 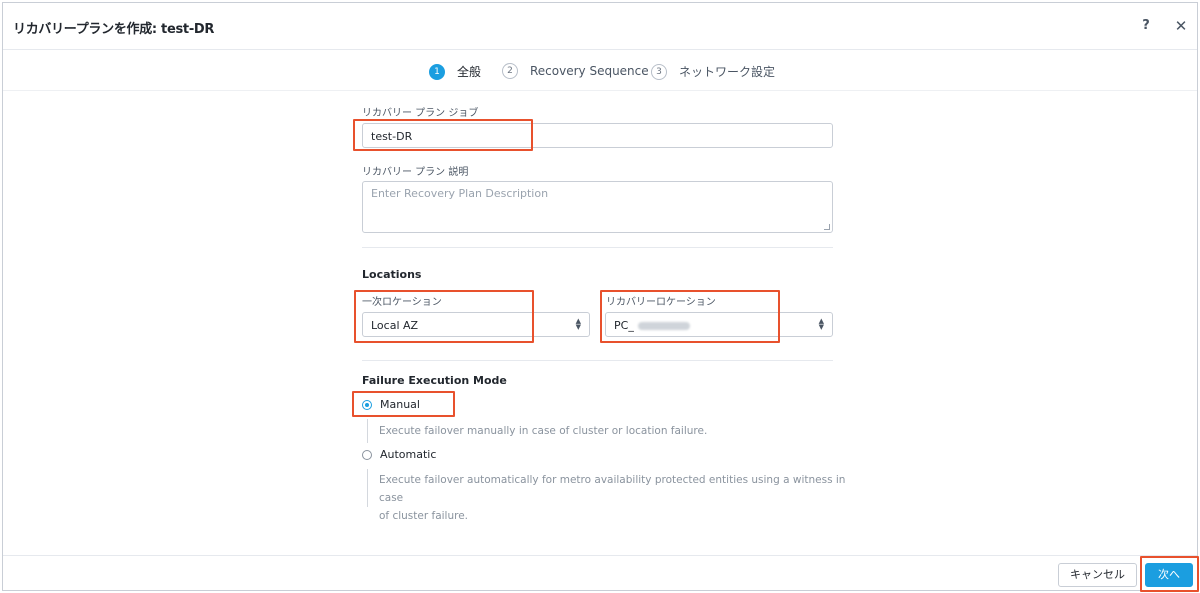 What do you see at coordinates (727, 72) in the screenshot?
I see `step-label-network-settings: ネットワーク設定` at bounding box center [727, 72].